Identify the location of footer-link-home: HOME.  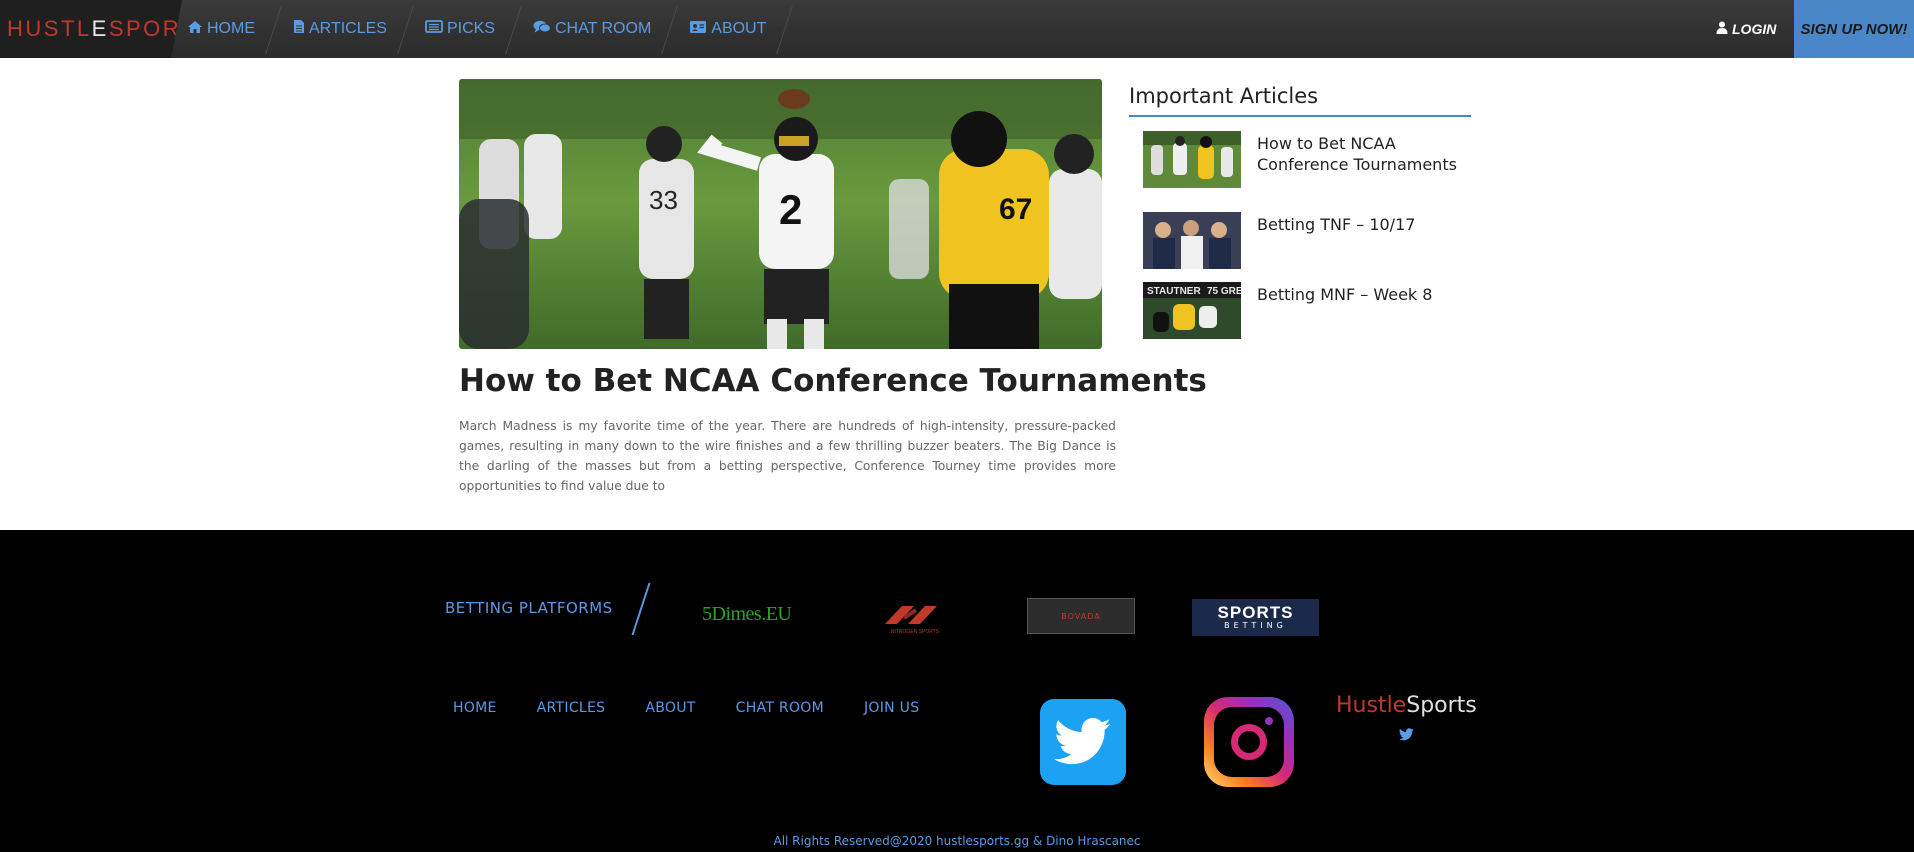
(475, 708).